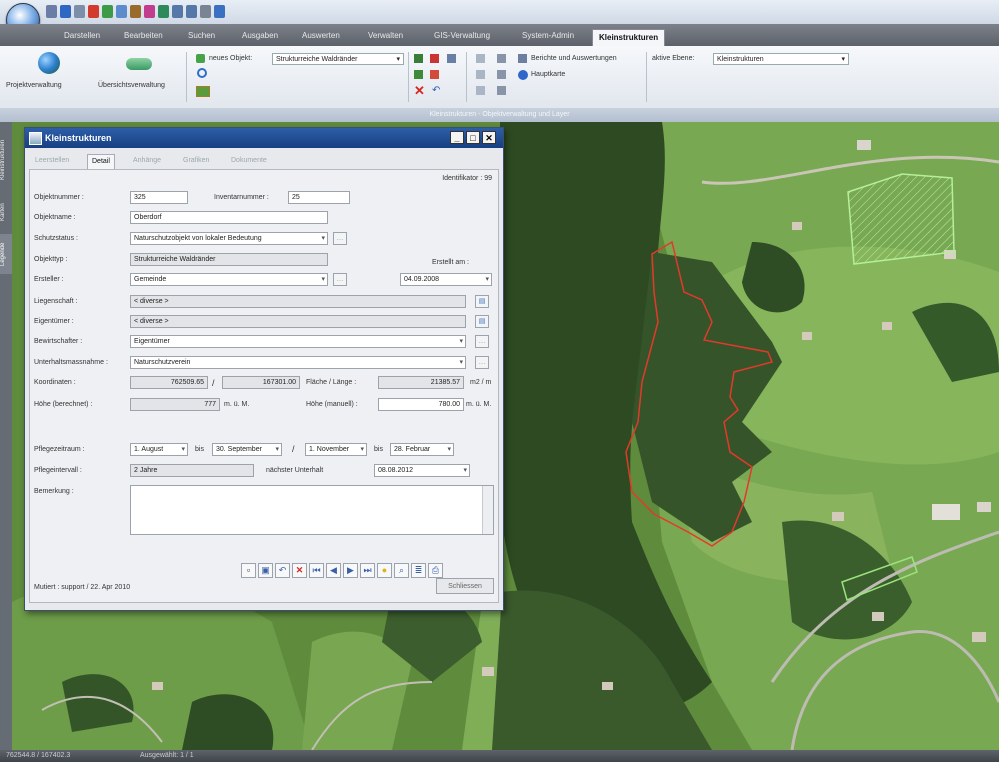 The height and width of the screenshot is (762, 999). I want to click on maximize-button: □, so click(473, 137).